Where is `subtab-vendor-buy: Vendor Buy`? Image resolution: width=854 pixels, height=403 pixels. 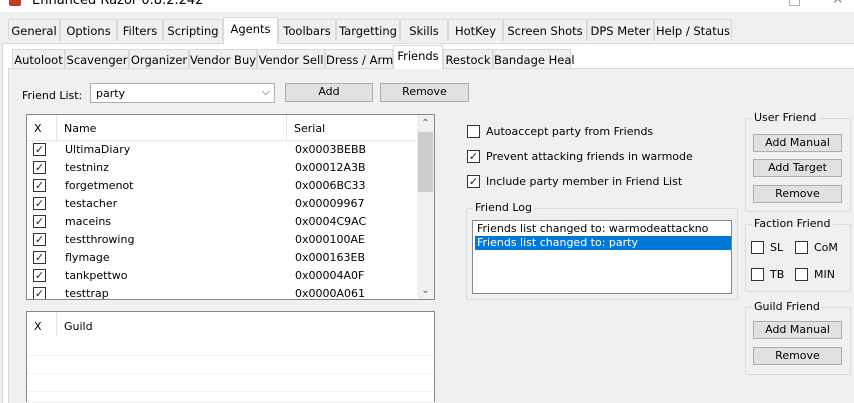
subtab-vendor-buy: Vendor Buy is located at coordinates (223, 59).